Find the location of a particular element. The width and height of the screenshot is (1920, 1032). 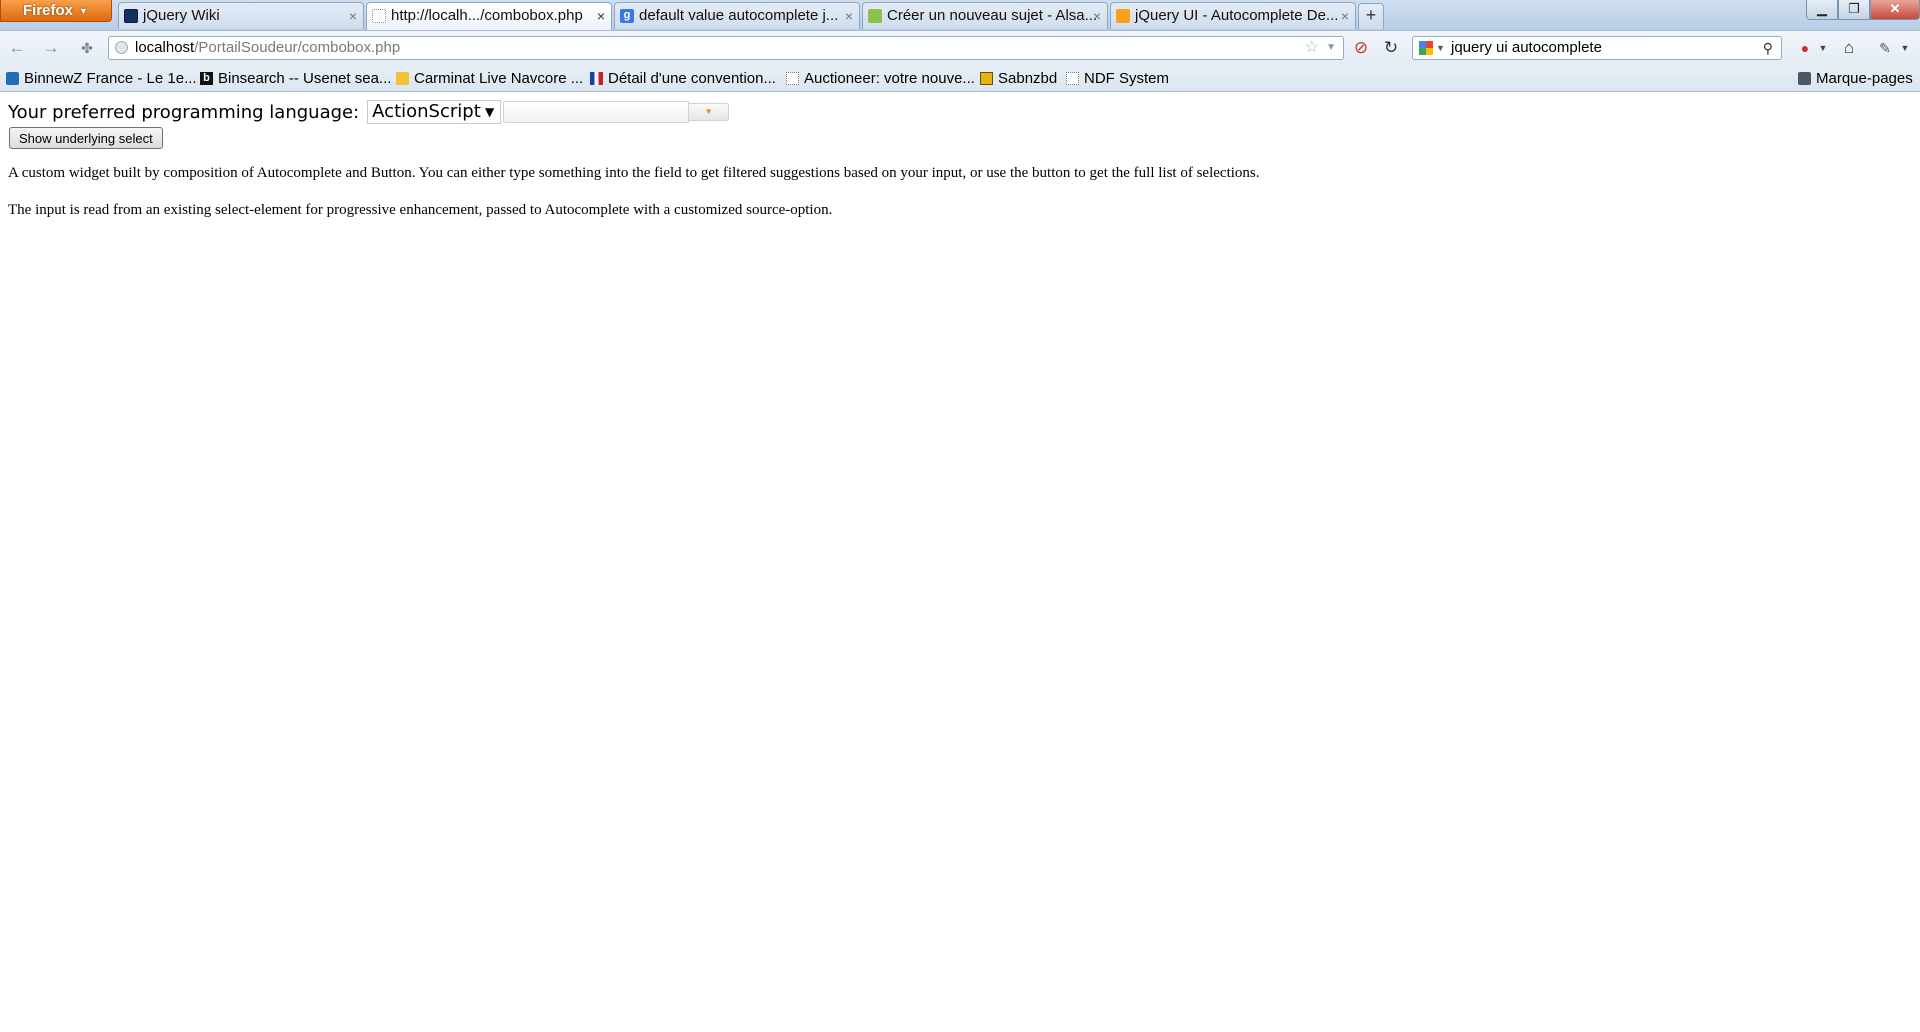

alsacreations-icon is located at coordinates (875, 16).